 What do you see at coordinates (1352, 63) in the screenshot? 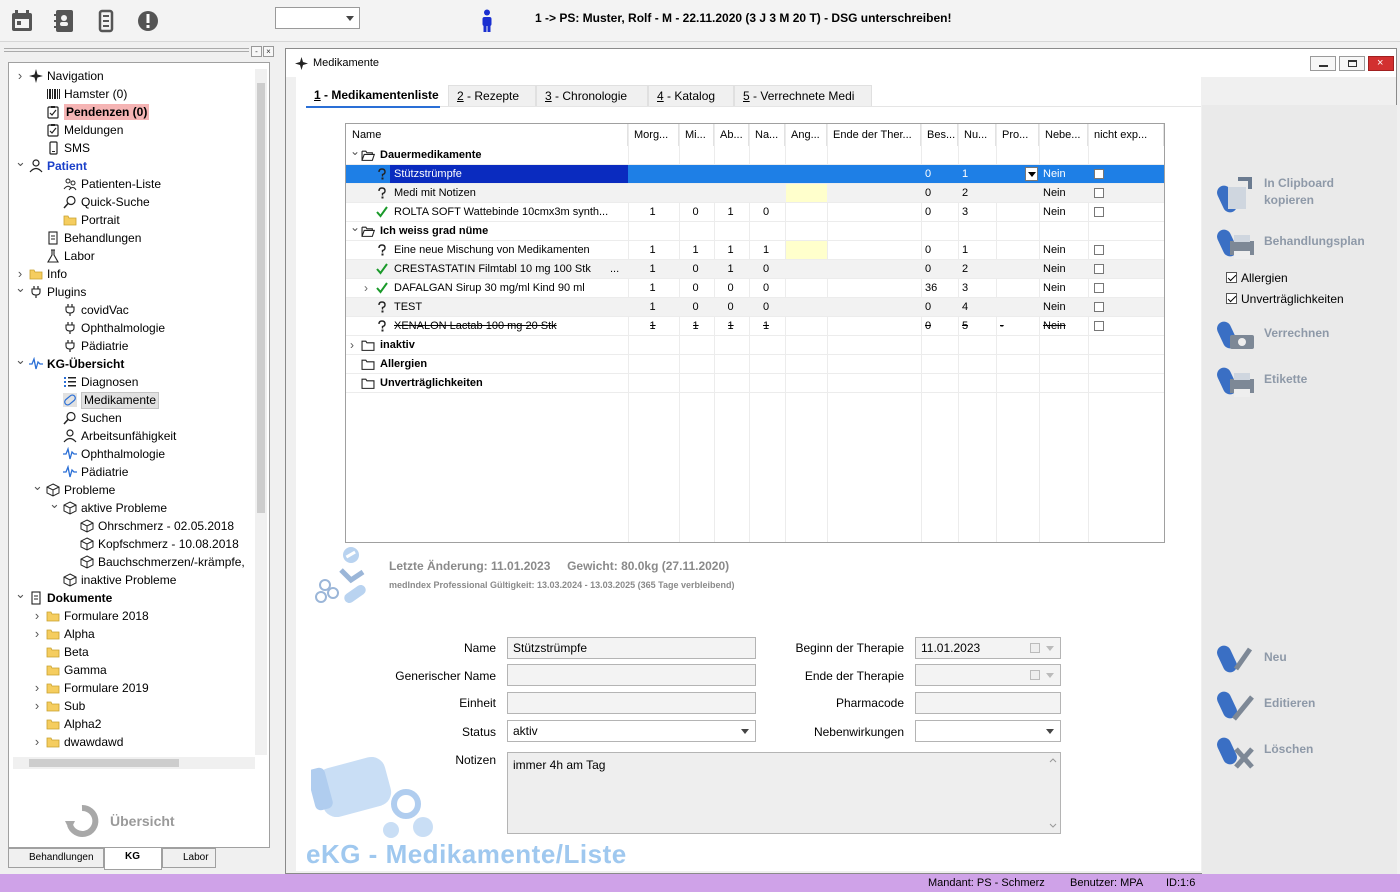
I see `maximize-button` at bounding box center [1352, 63].